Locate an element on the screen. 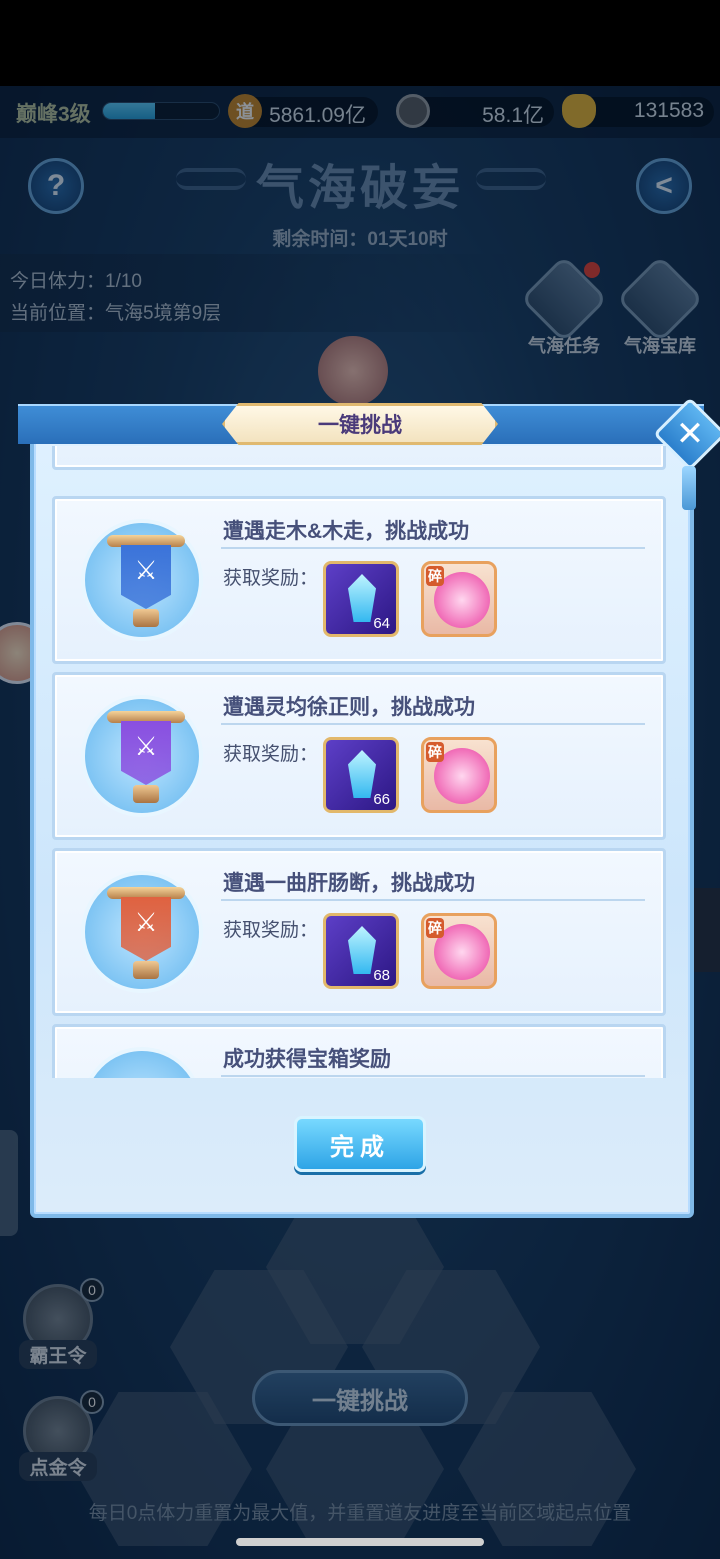 The height and width of the screenshot is (1559, 720). status-bar is located at coordinates (360, 43).